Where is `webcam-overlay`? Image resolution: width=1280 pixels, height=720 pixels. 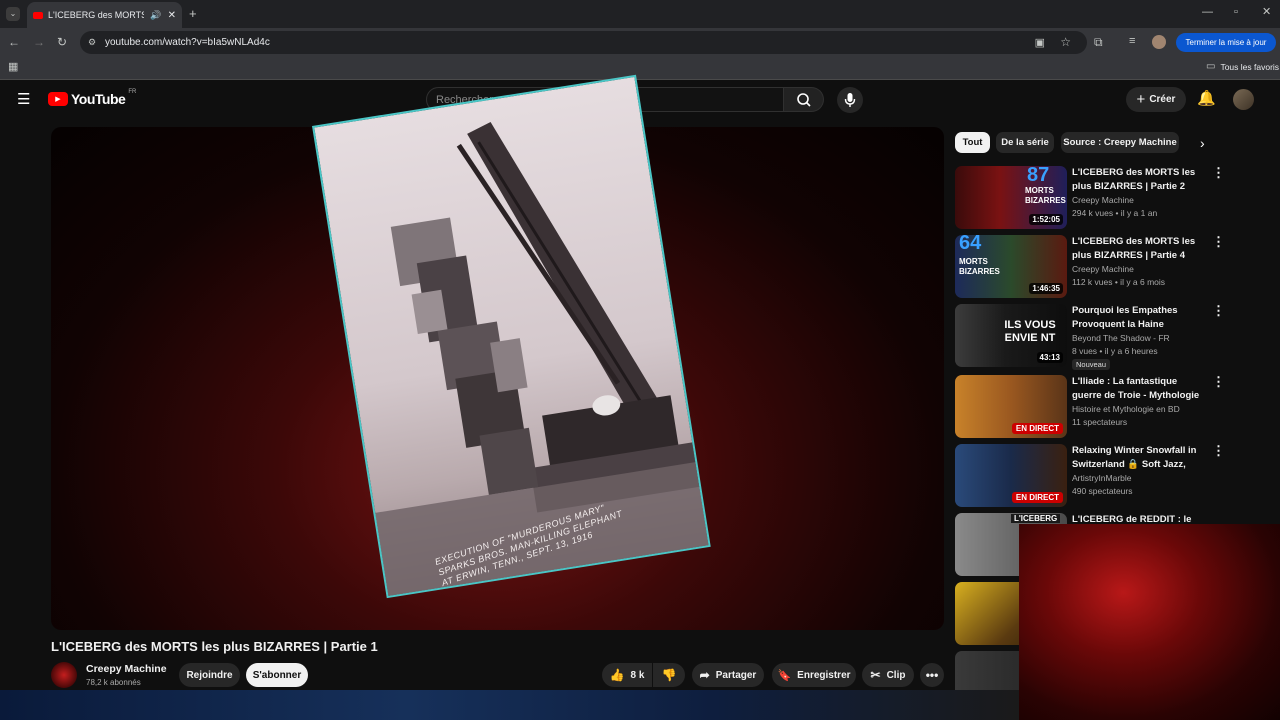 webcam-overlay is located at coordinates (1149, 622).